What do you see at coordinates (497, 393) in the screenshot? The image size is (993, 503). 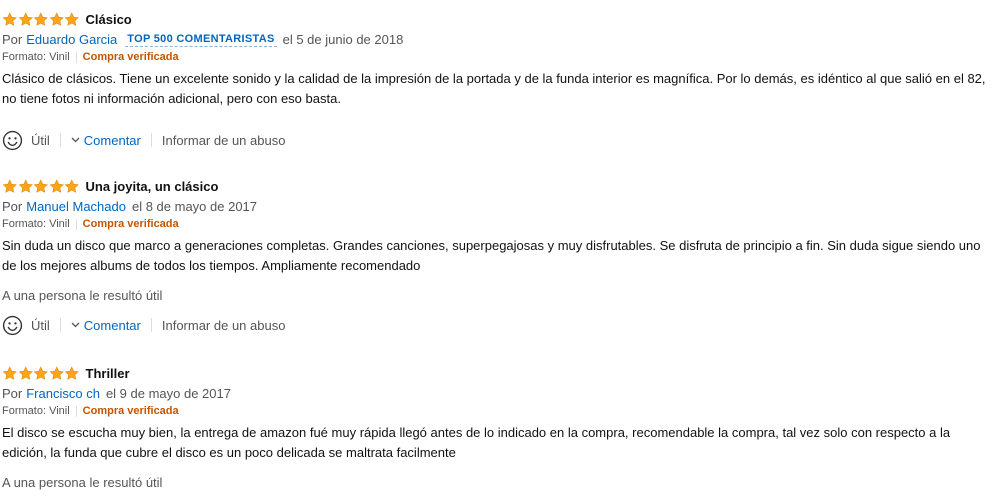 I see `review-byline: Por Francisco ch el 9 de mayo de 2017` at bounding box center [497, 393].